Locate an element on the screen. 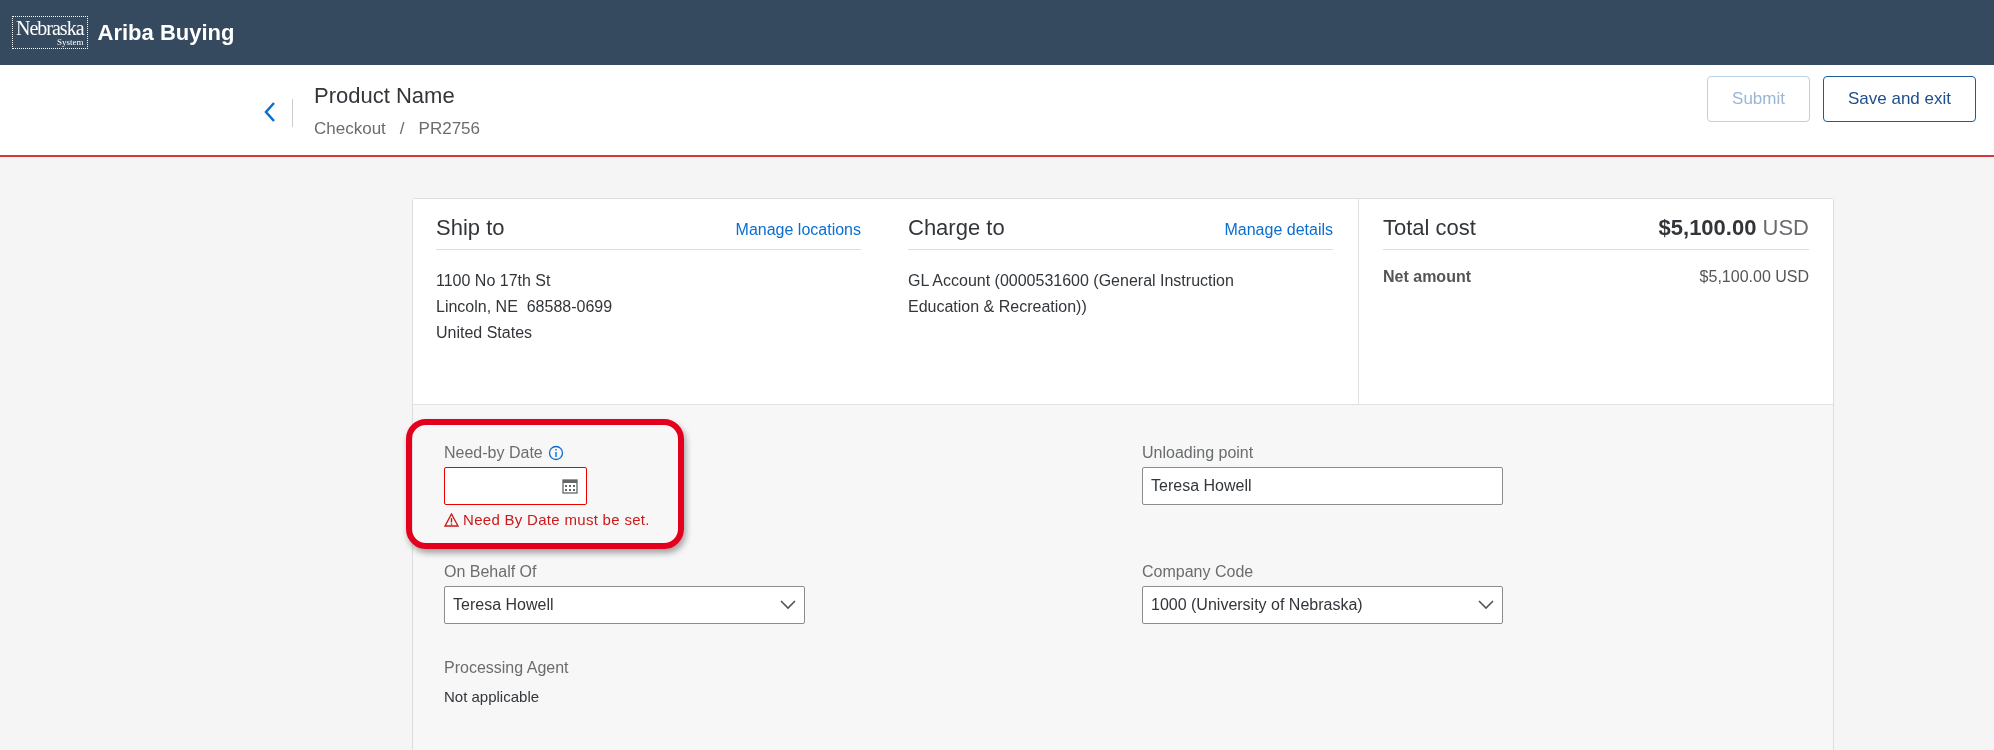 This screenshot has height=750, width=1994. section-heading: Charge to is located at coordinates (956, 228).